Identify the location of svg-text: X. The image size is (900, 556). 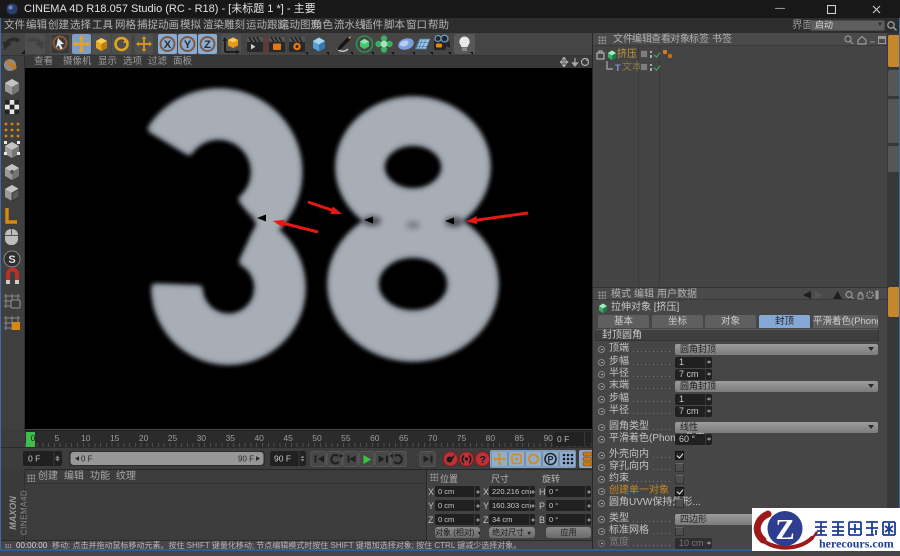
(168, 45).